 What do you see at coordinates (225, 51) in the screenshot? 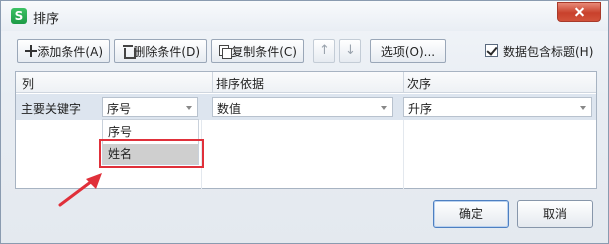
I see `copy-icon` at bounding box center [225, 51].